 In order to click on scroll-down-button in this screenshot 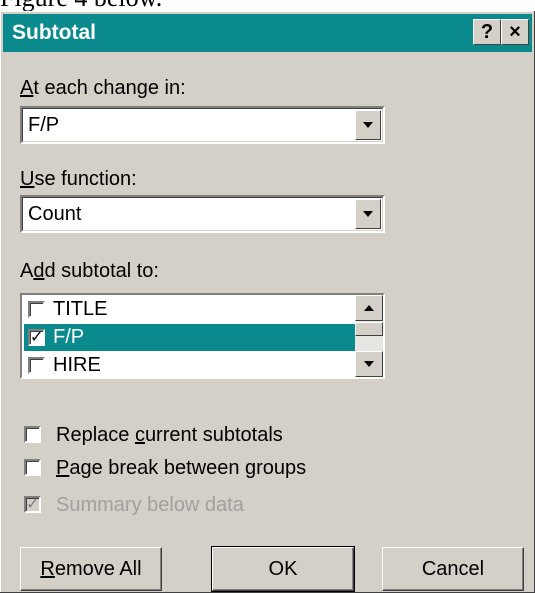, I will do `click(369, 364)`.